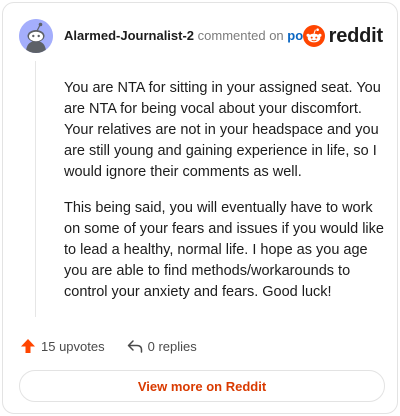  Describe the element at coordinates (73, 346) in the screenshot. I see `upvote-count: 15 upvotes` at that location.